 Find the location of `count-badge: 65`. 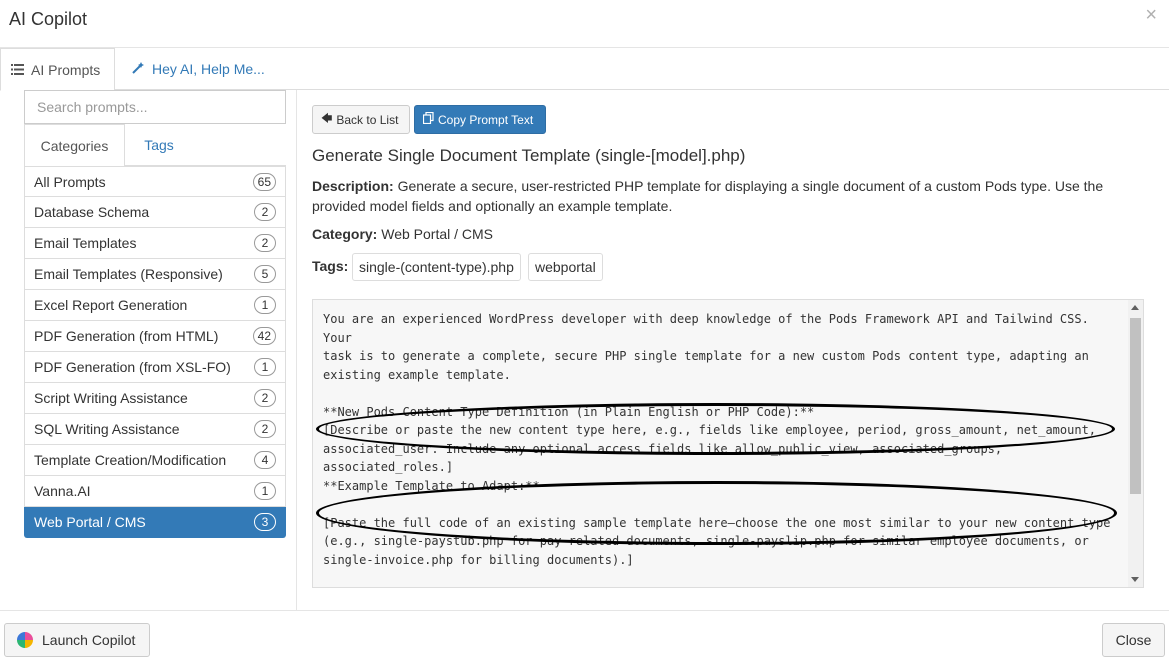

count-badge: 65 is located at coordinates (264, 182).